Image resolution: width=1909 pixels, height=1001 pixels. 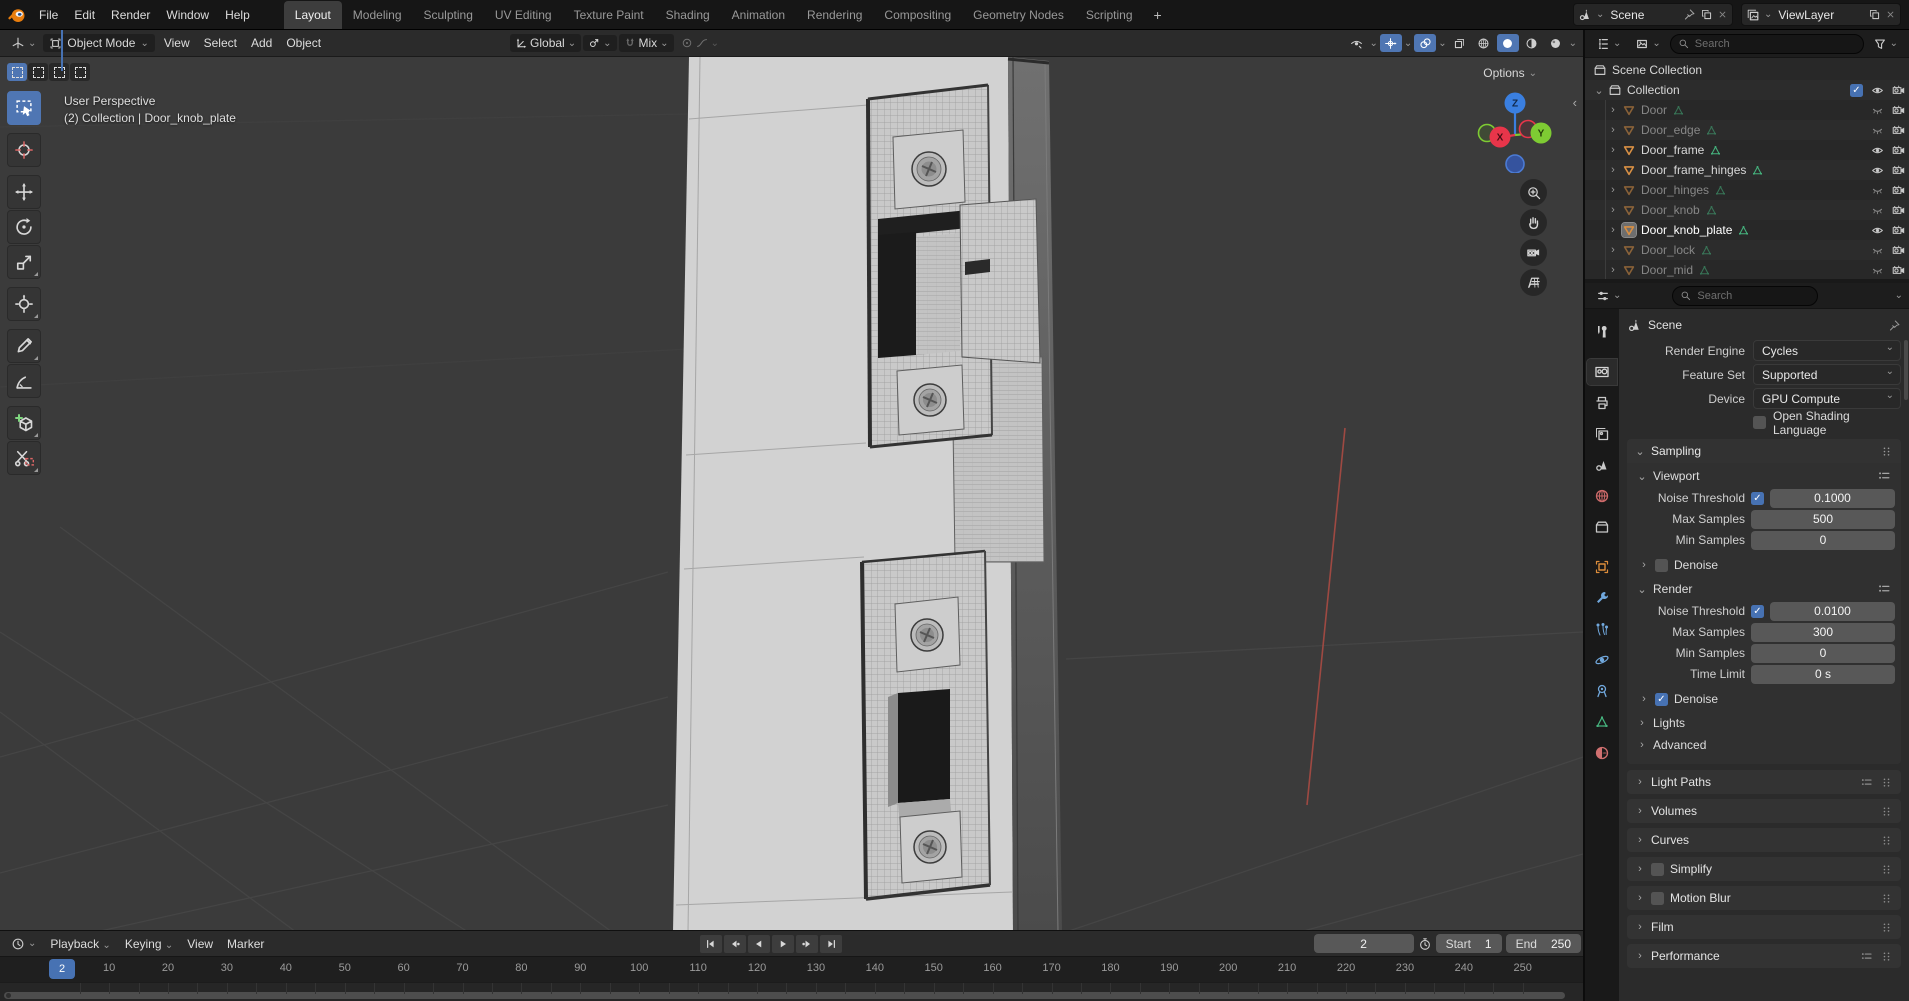 I want to click on shading-material-button, so click(x=1532, y=43).